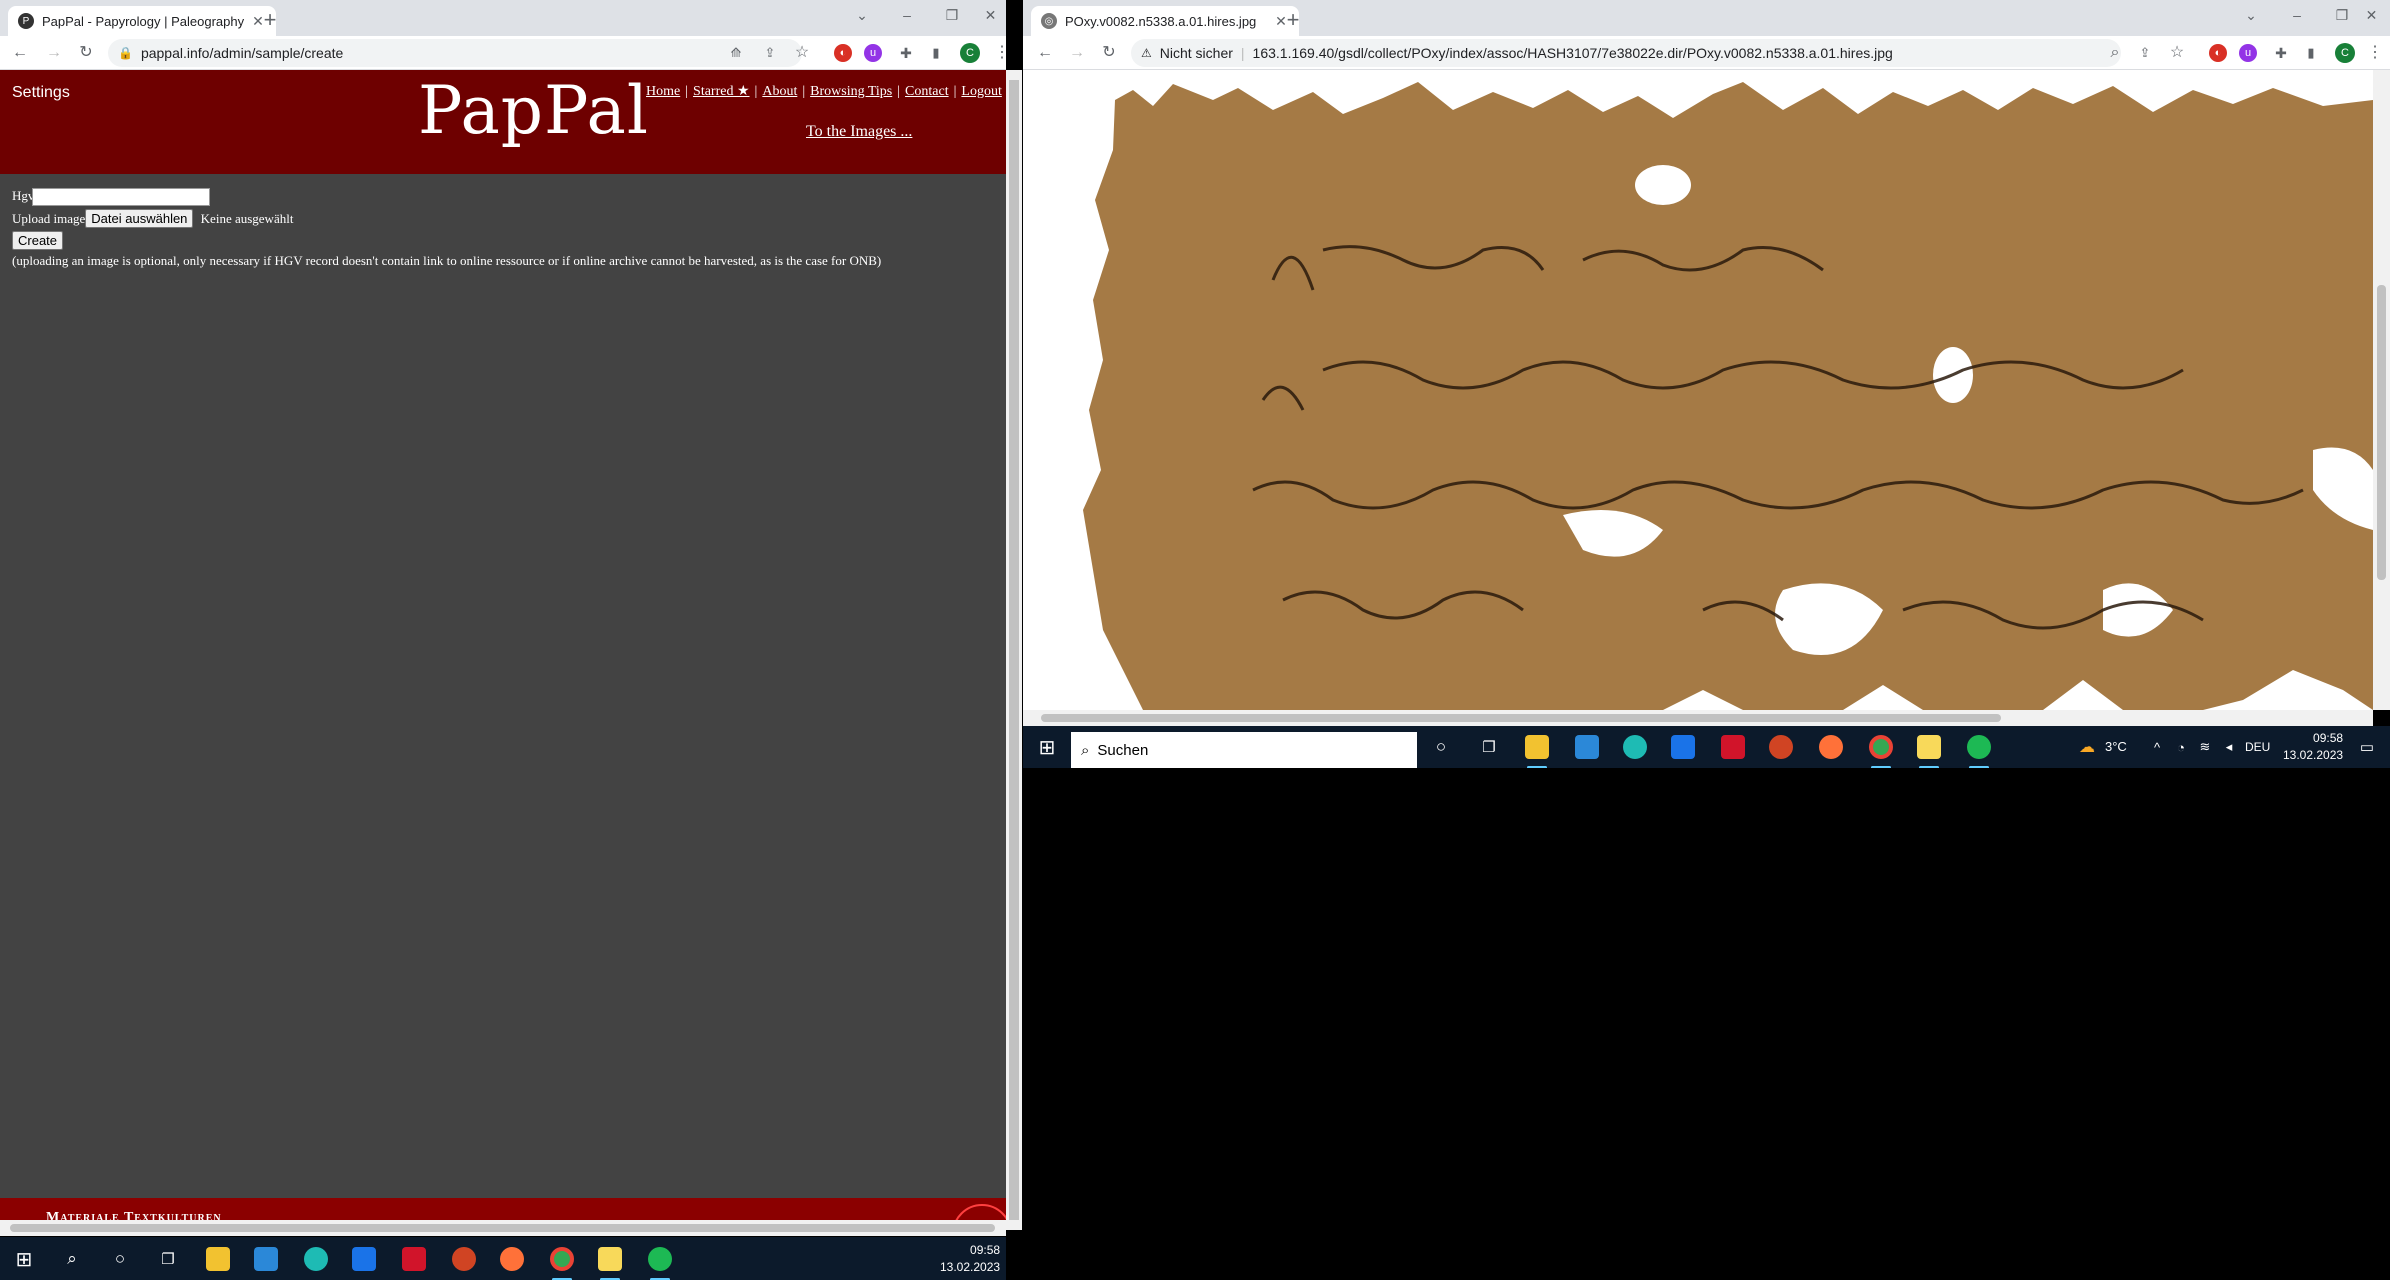  Describe the element at coordinates (41, 93) in the screenshot. I see `settings-link: Settings` at that location.